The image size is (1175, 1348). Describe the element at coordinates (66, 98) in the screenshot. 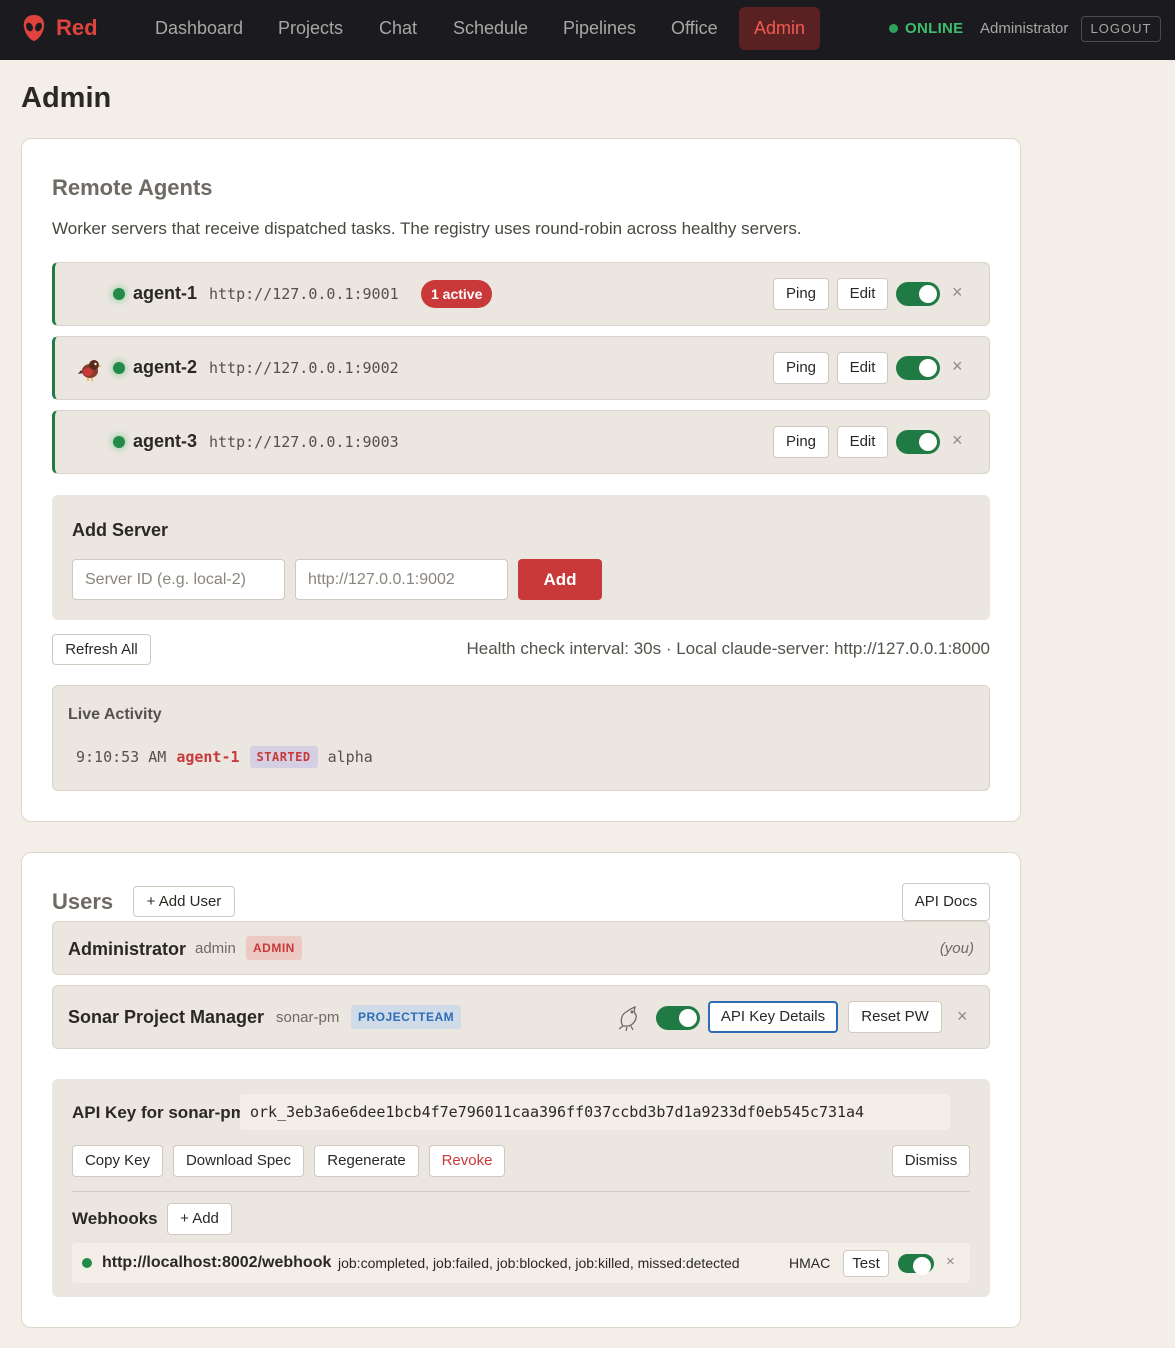

I see `page-title: Admin` at that location.